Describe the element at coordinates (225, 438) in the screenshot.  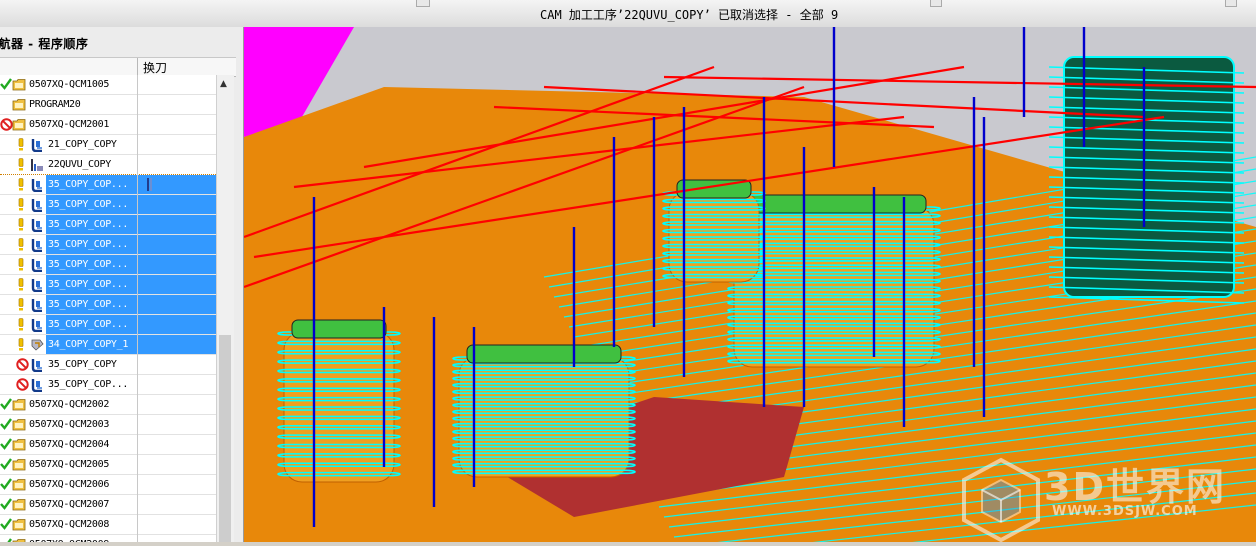
I see `scroll-thumb` at that location.